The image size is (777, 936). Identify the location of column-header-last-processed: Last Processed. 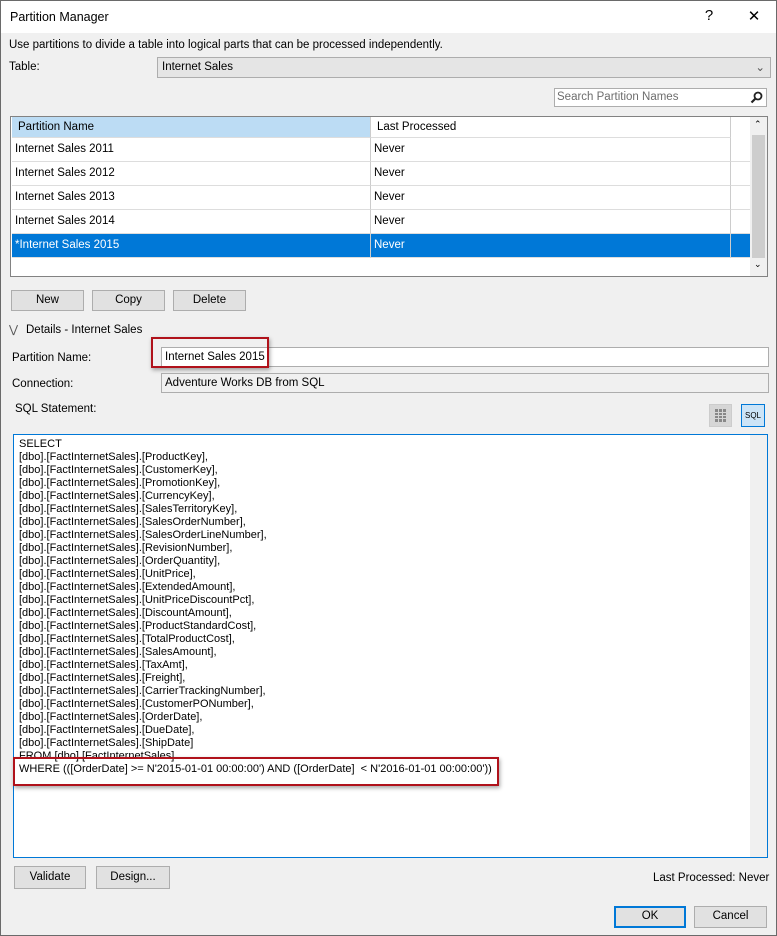
(551, 127).